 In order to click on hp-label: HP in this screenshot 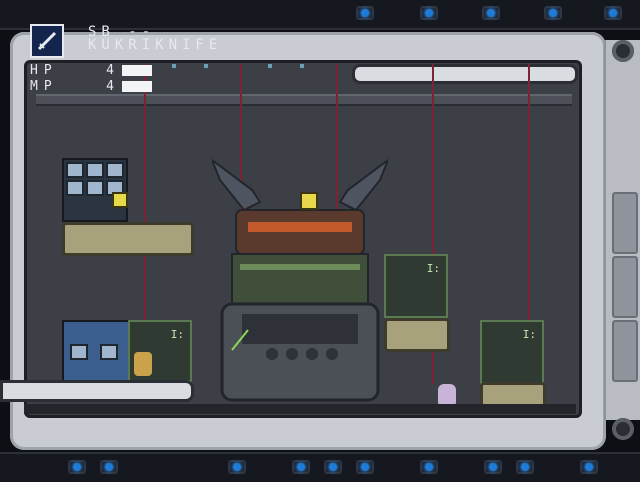, I will do `click(44, 70)`.